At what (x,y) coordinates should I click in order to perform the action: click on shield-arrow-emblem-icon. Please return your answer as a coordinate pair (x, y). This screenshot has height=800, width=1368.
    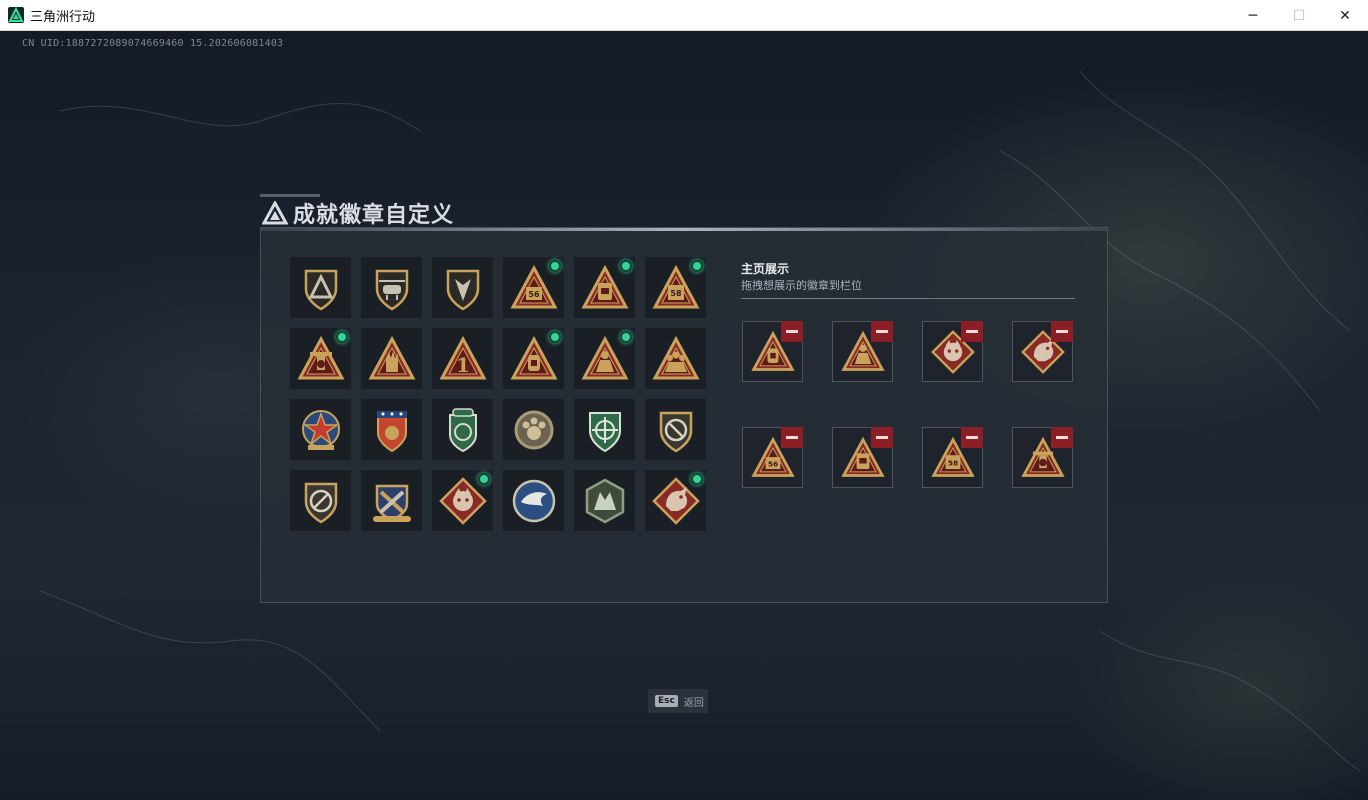
    Looking at the image, I should click on (463, 288).